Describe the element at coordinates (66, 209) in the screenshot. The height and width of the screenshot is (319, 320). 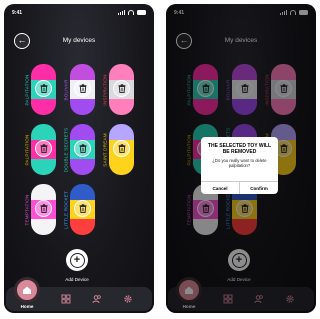
I see `device-name: LITTLE ROCKET` at that location.